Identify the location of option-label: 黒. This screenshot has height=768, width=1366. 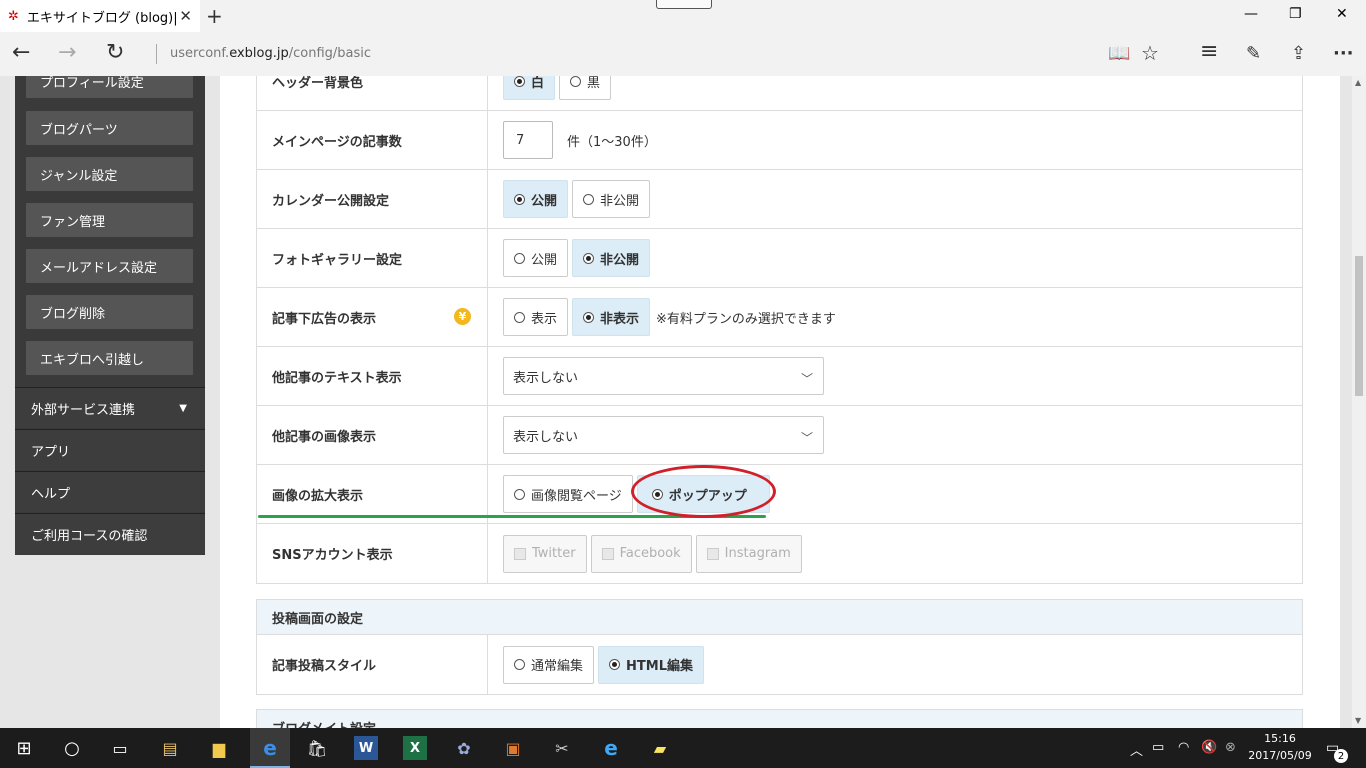
(594, 83).